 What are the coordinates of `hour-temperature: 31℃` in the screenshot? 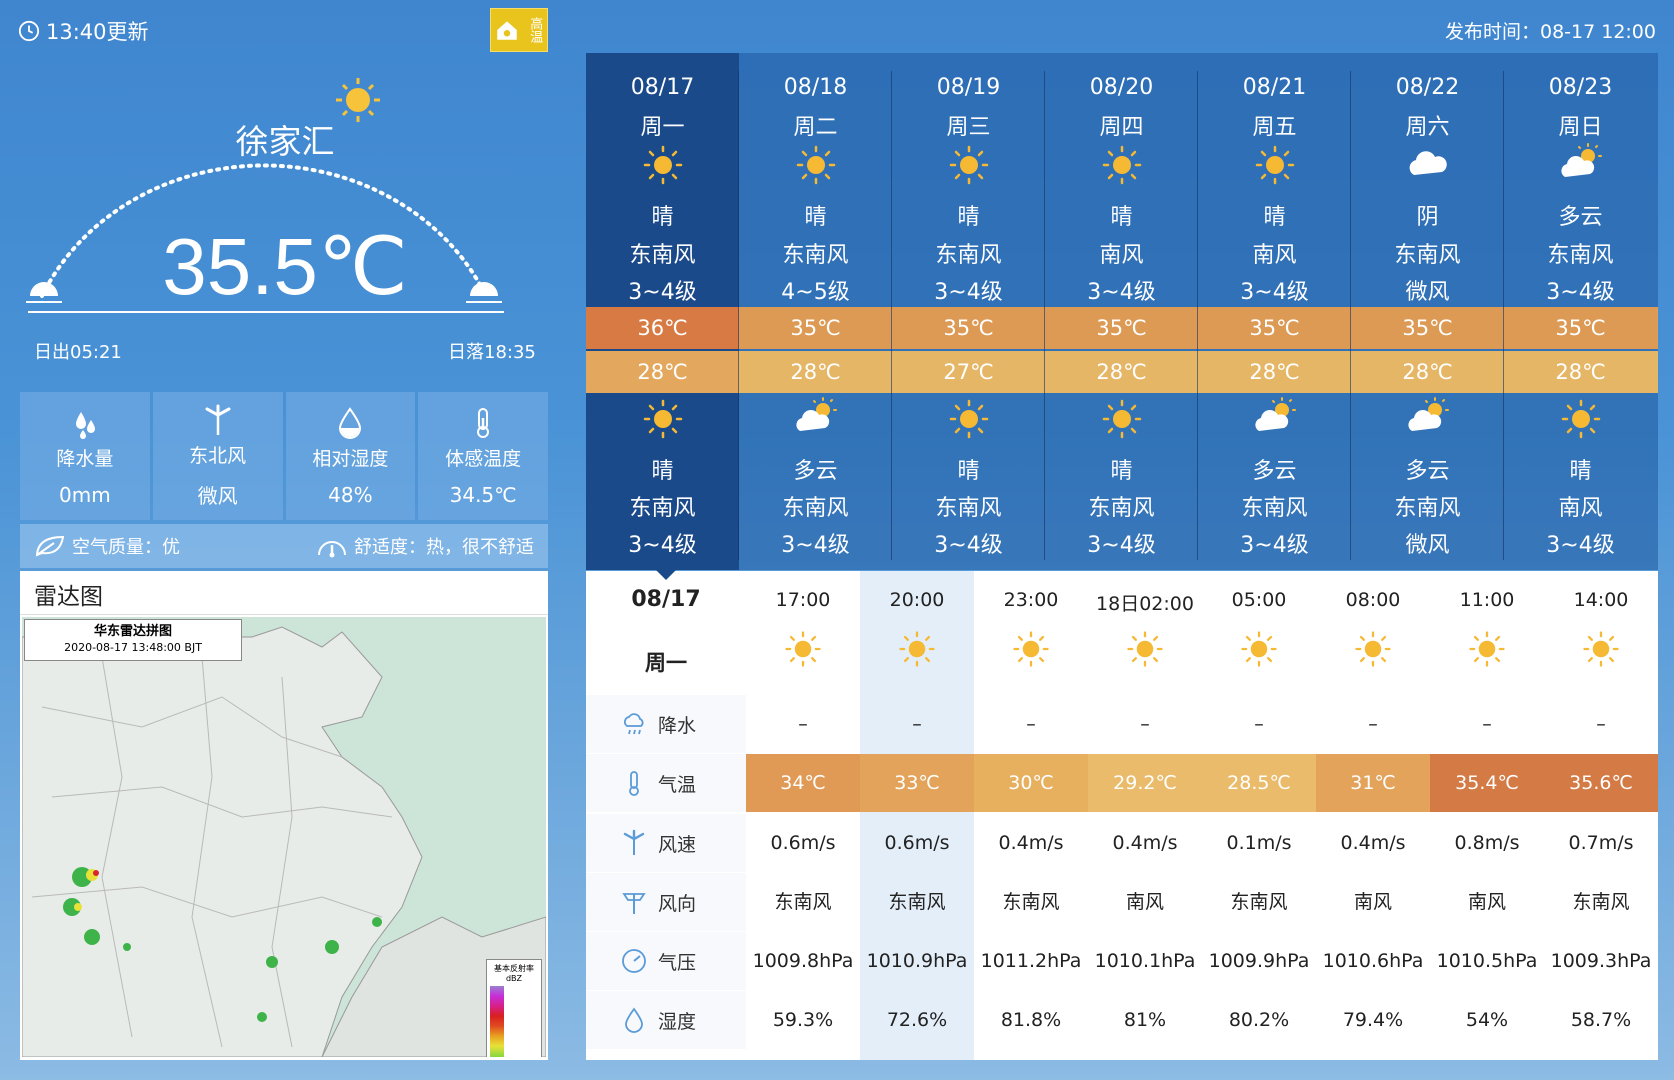 It's located at (1373, 783).